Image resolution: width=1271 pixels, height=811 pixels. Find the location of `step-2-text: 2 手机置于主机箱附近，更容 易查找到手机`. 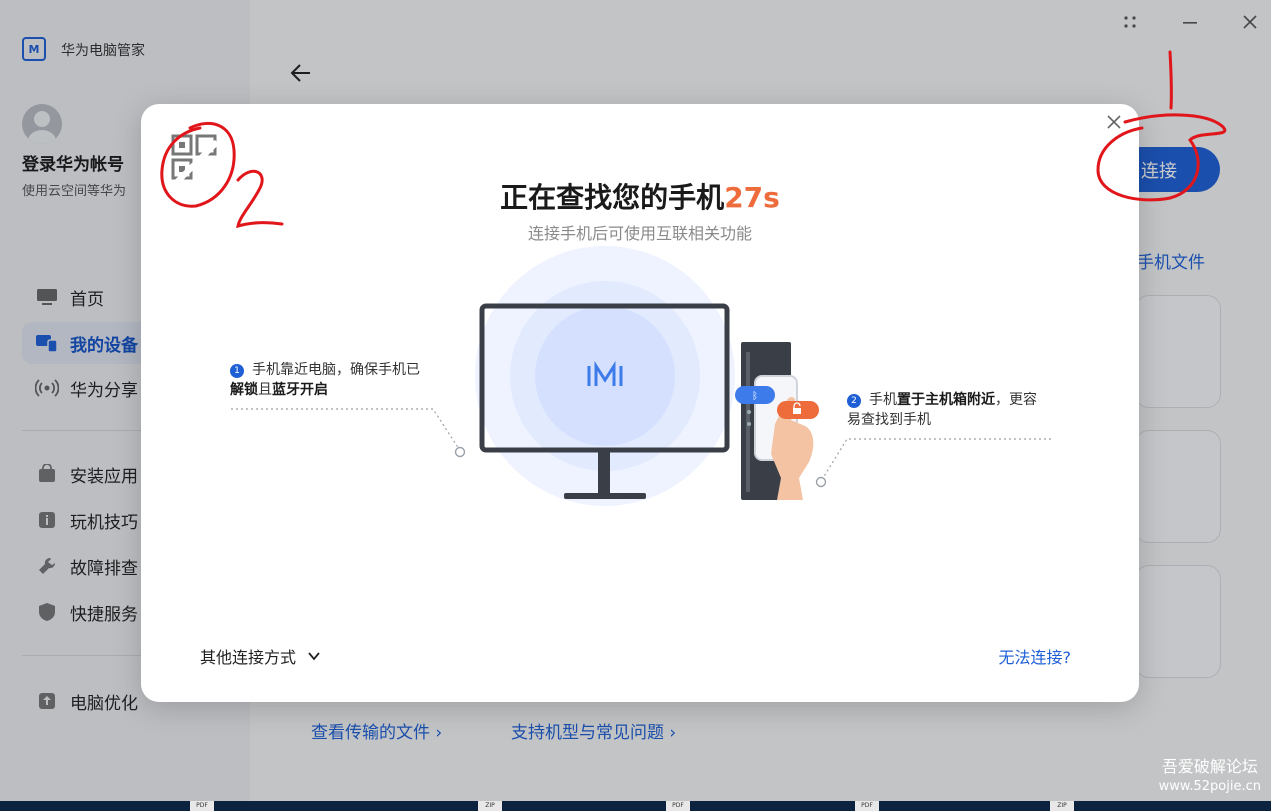

step-2-text: 2 手机置于主机箱附近，更容 易查找到手机 is located at coordinates (942, 410).